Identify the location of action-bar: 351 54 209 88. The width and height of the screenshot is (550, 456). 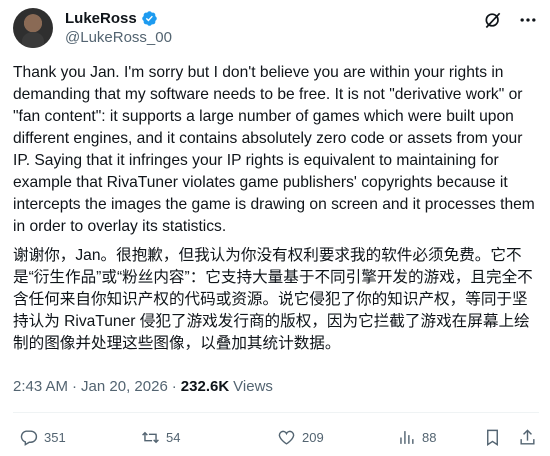
(276, 439).